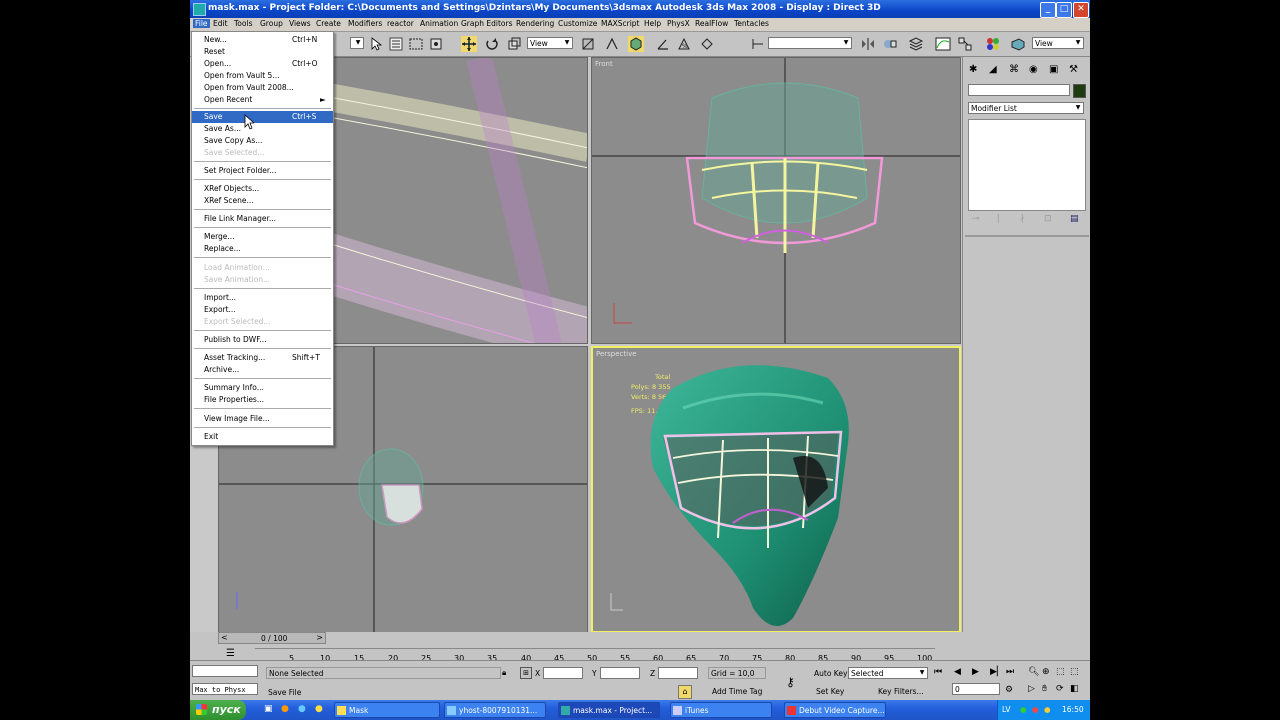  Describe the element at coordinates (230, 653) in the screenshot. I see `track-bar-toggle-icon: ☰` at that location.